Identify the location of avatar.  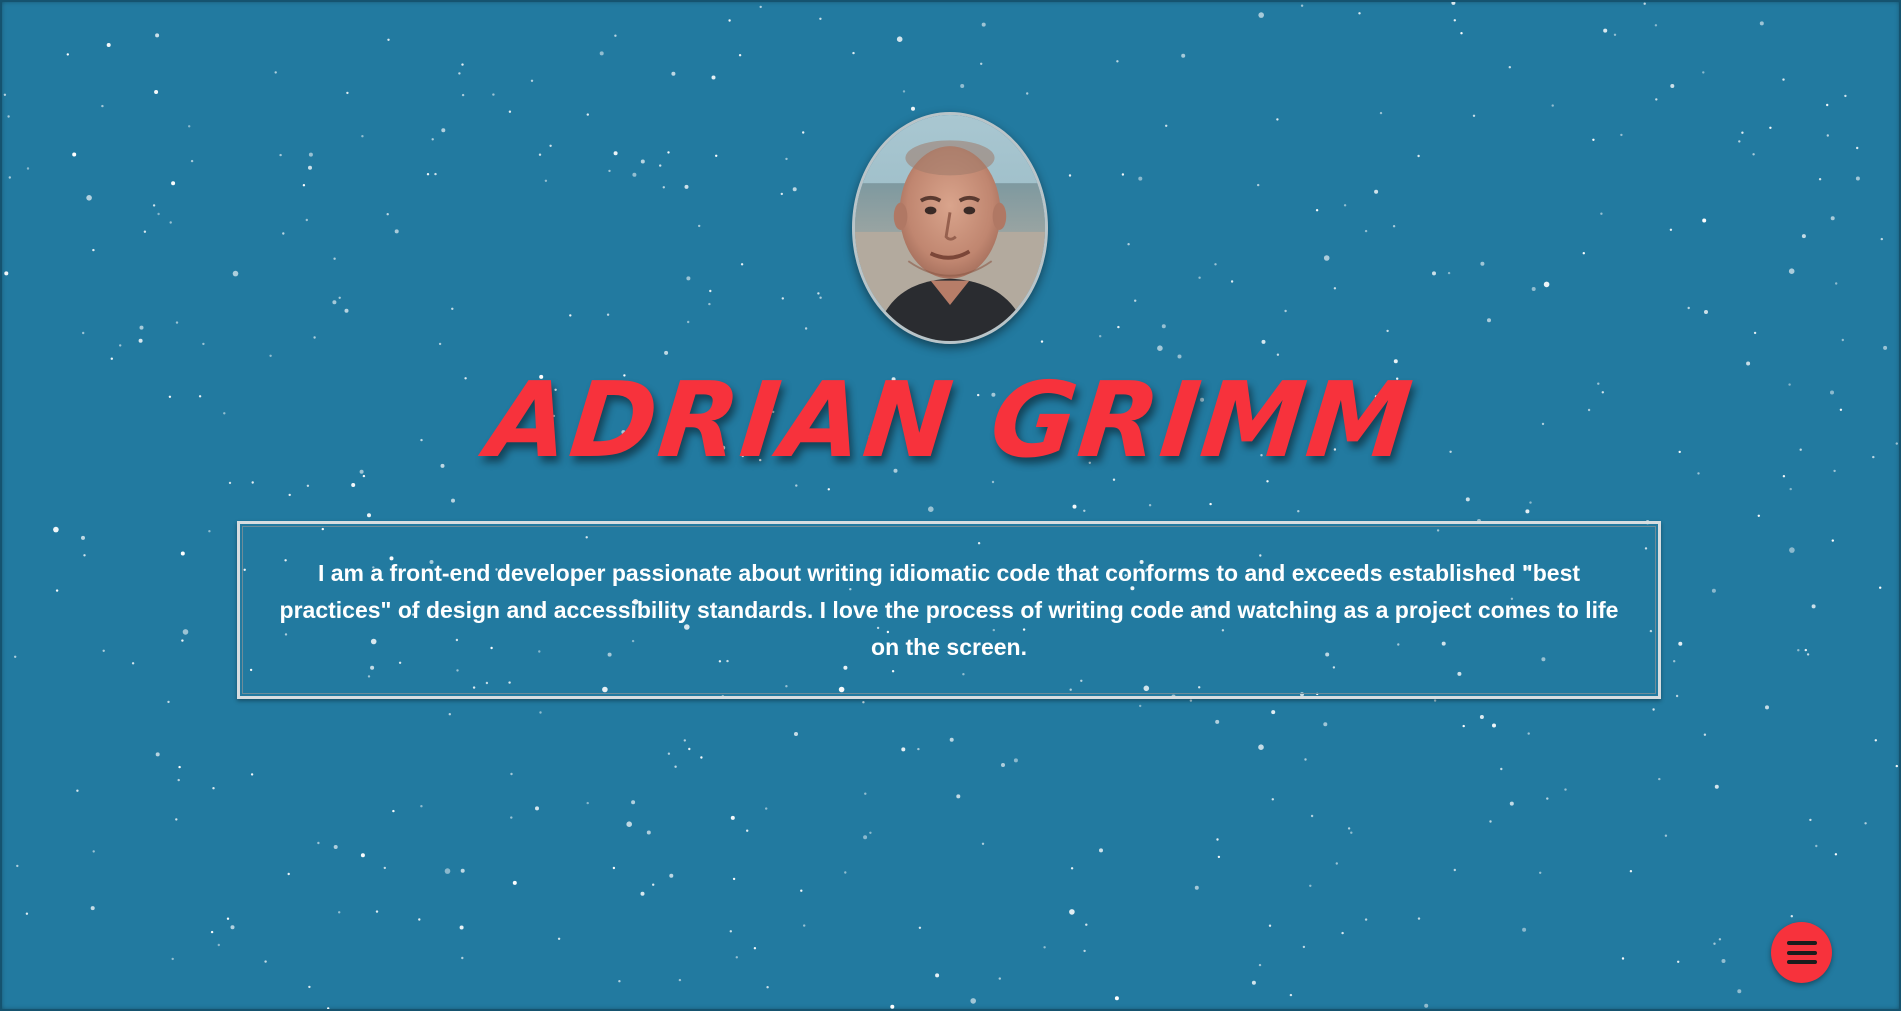
(950, 228).